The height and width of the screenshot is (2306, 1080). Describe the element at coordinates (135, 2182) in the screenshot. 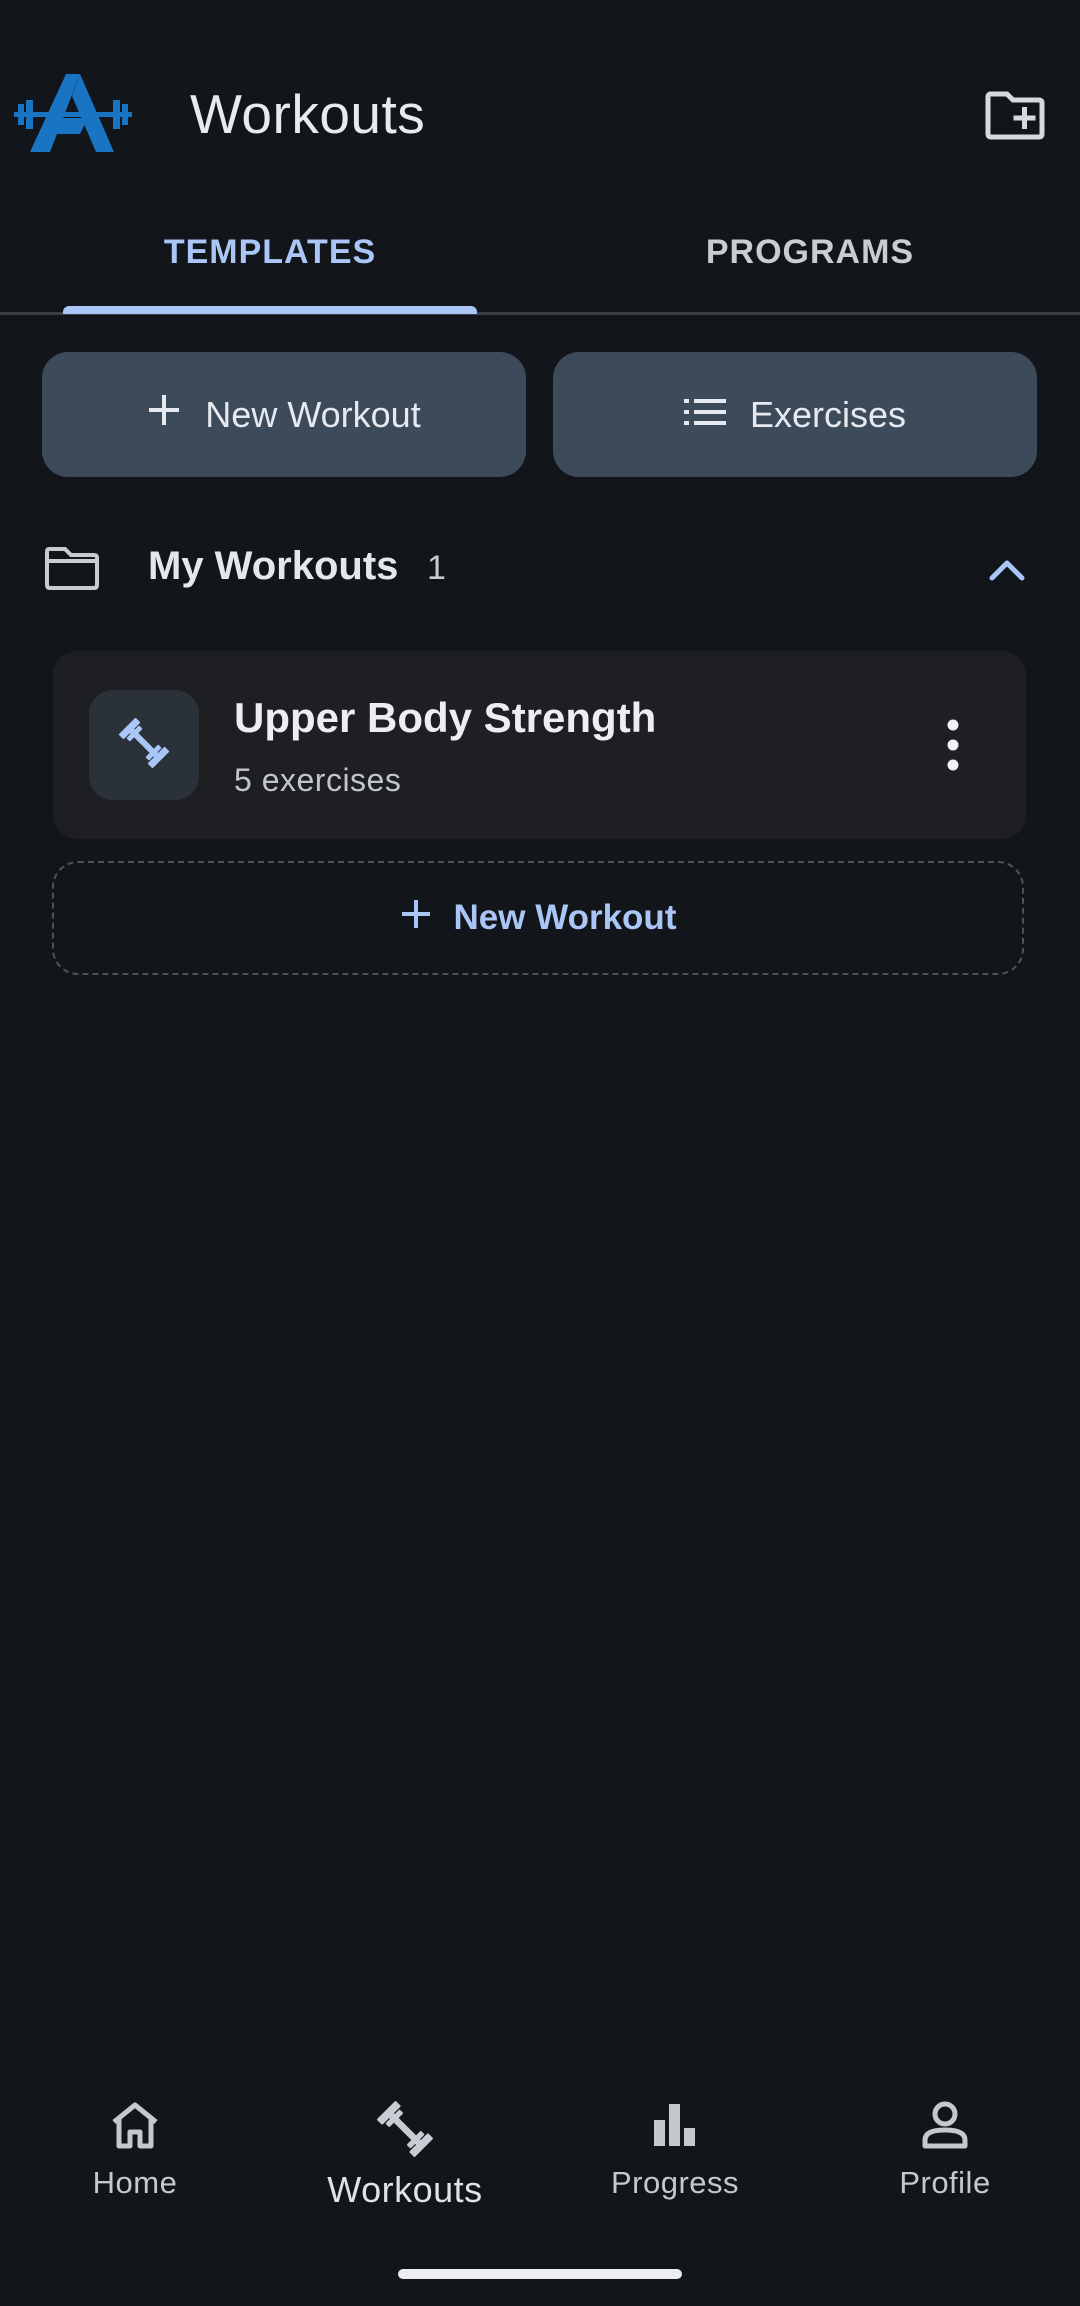

I see `nav-home-label: Home` at that location.